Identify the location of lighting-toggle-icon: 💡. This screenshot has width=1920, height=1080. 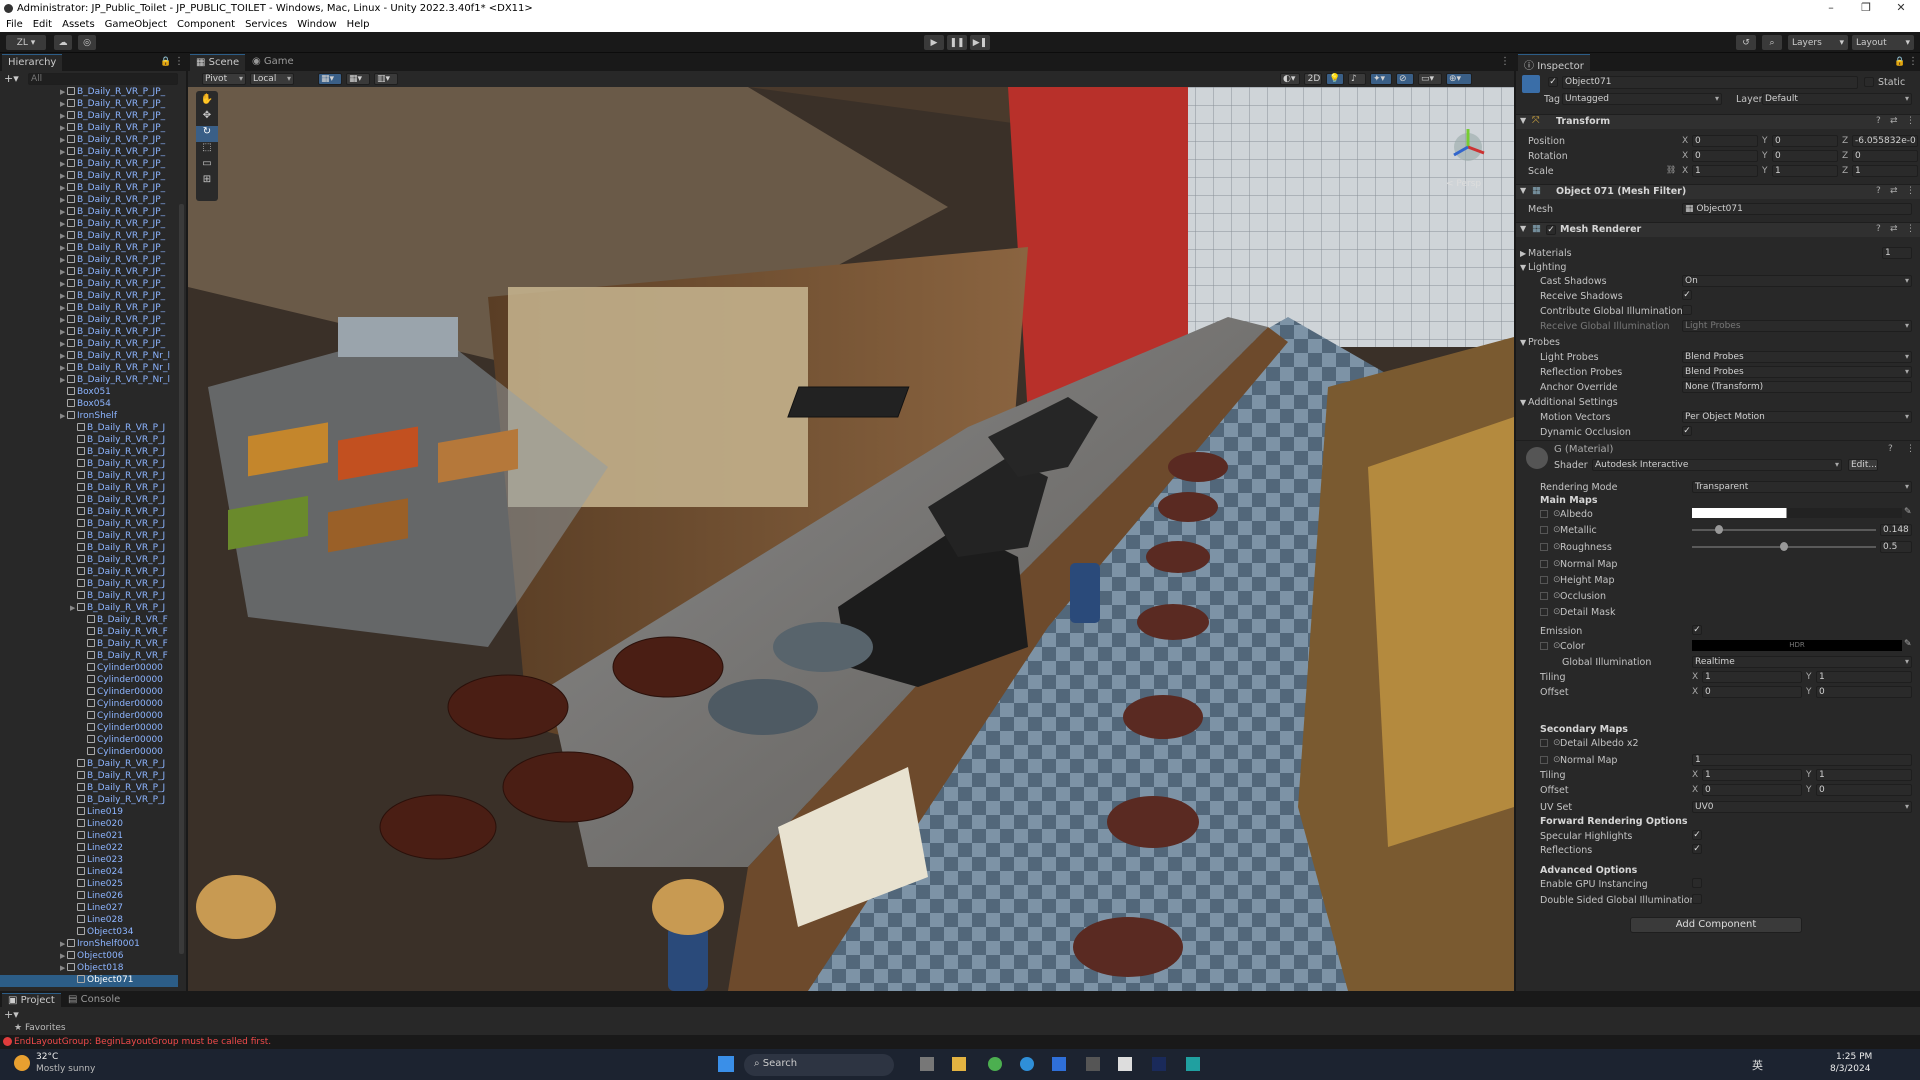
(1335, 79).